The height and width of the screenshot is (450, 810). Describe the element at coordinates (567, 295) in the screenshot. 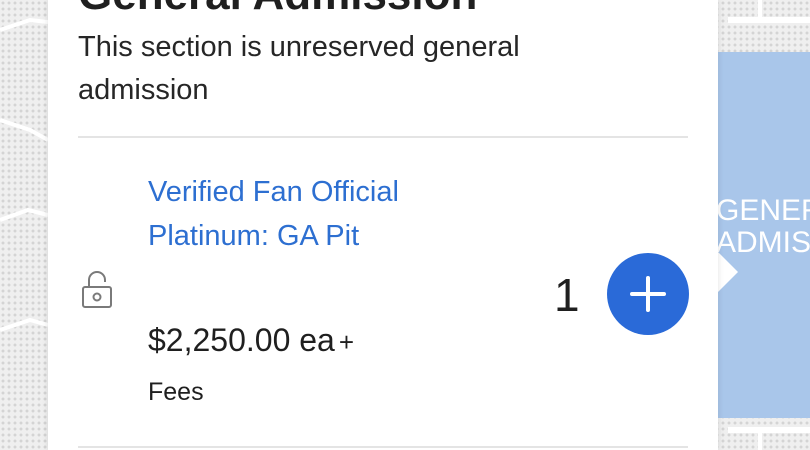

I see `ticket-quantity: 1` at that location.